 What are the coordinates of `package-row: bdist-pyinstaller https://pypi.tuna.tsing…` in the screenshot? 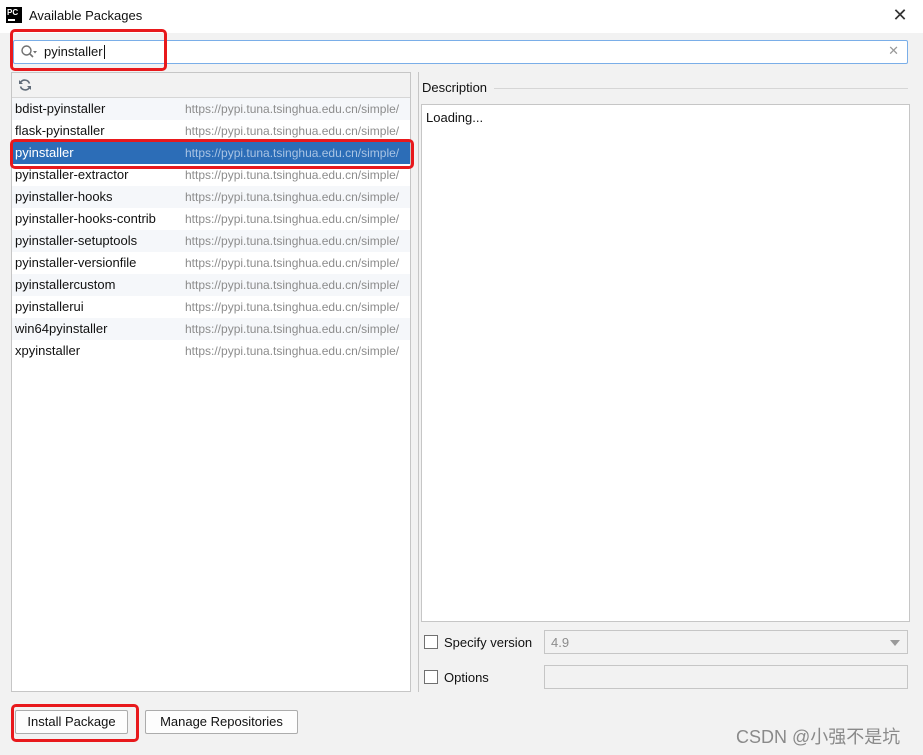 It's located at (211, 109).